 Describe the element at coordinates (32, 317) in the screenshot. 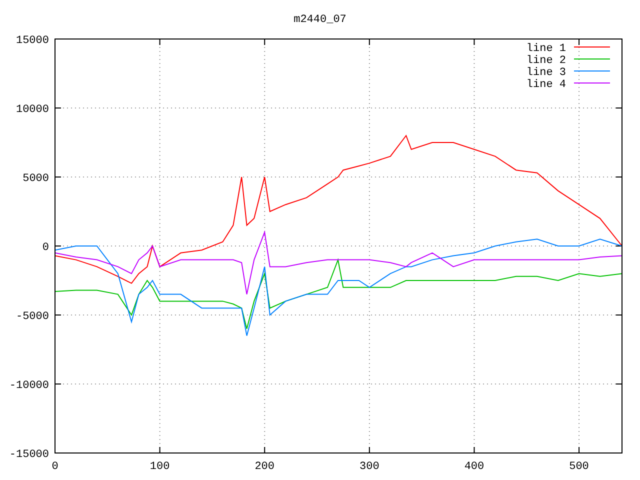

I see `tick-label: -5000` at that location.